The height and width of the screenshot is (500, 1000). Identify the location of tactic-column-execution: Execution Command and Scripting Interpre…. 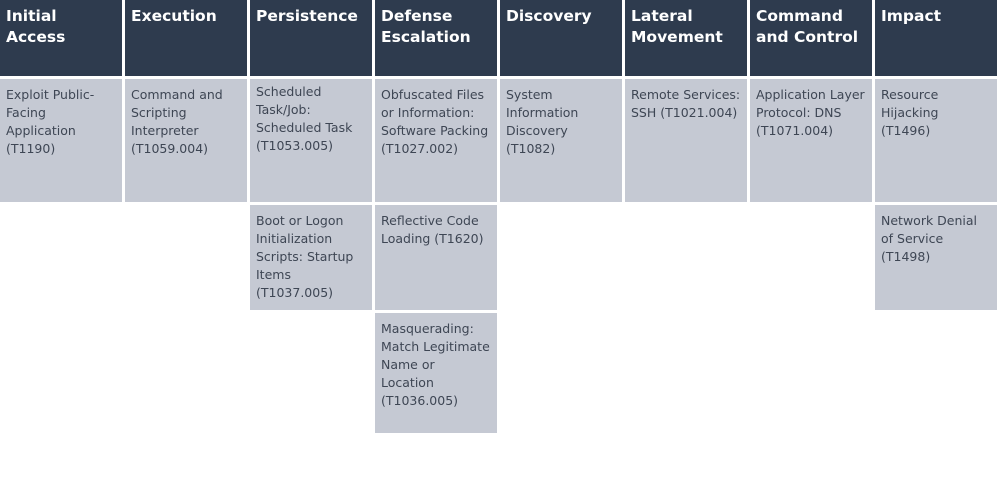
(186, 216).